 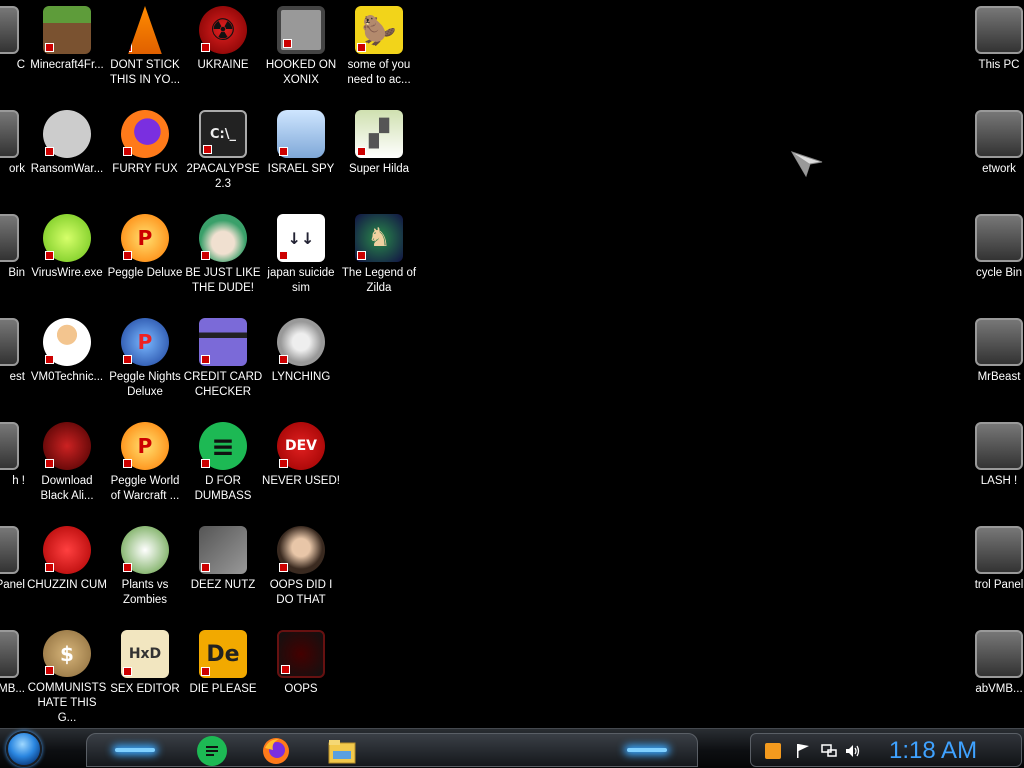 I want to click on system-tray: 1:18 AM, so click(x=886, y=750).